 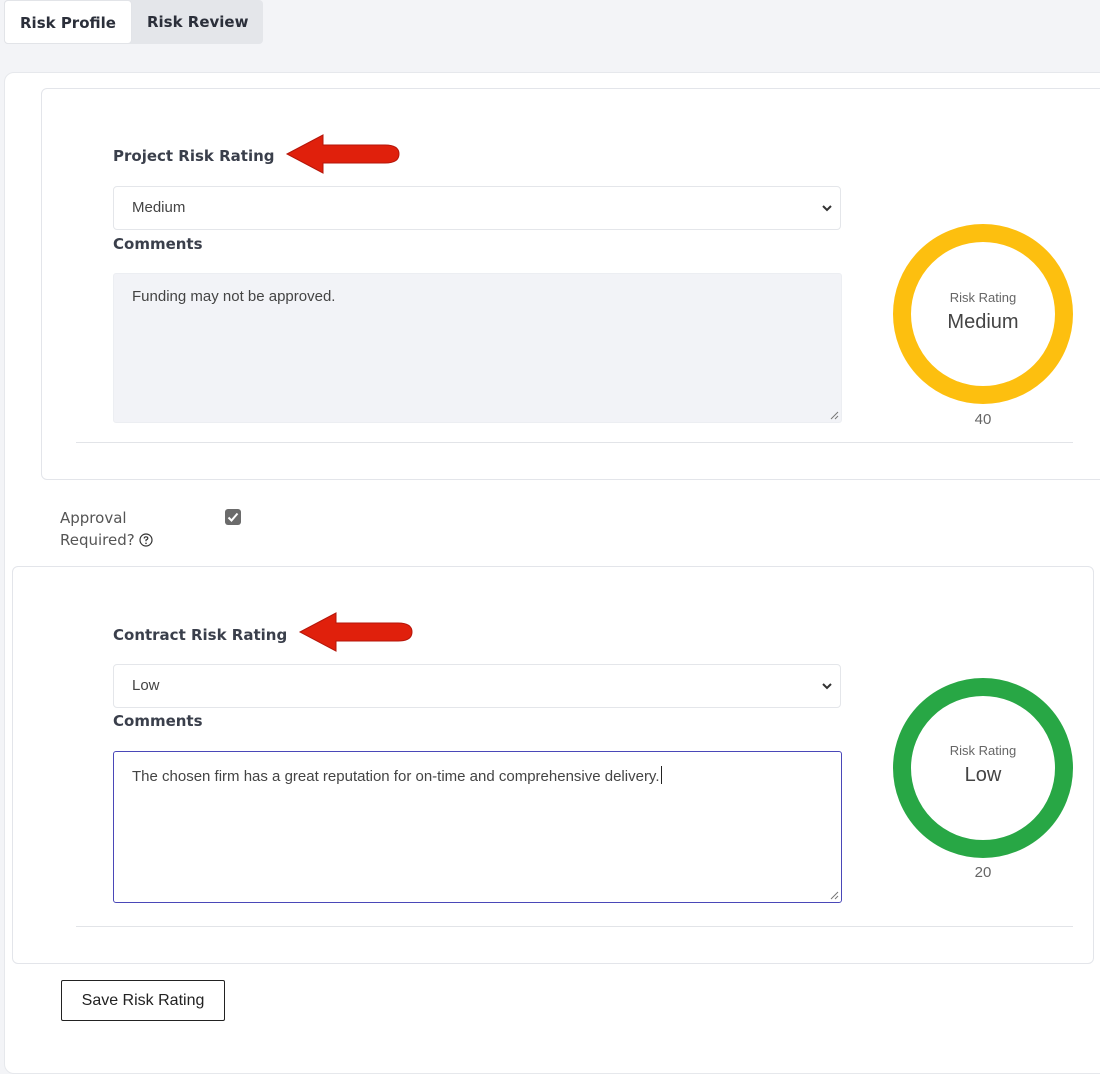 I want to click on tab-risk-profile: Risk Profile, so click(x=68, y=22).